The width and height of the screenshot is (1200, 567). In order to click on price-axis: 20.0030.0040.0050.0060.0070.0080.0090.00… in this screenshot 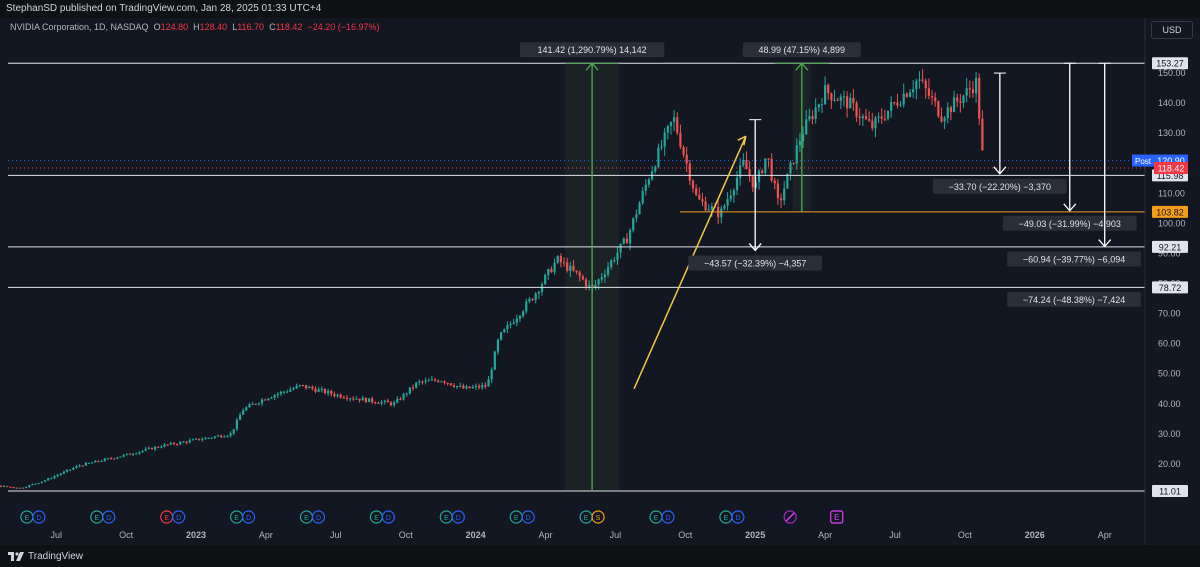, I will do `click(1166, 281)`.